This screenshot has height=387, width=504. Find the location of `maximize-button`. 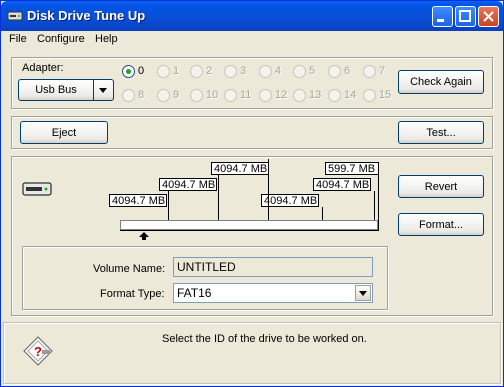

maximize-button is located at coordinates (465, 16).